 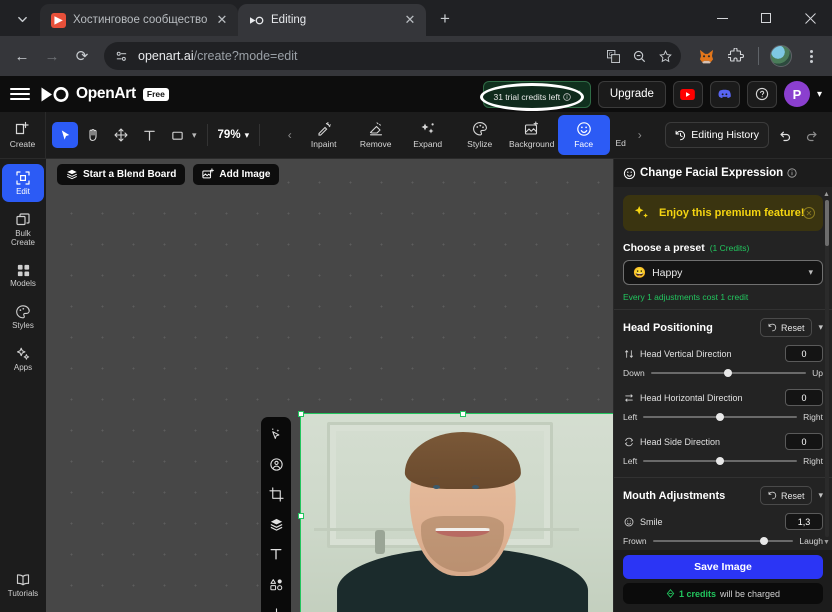 I want to click on magic-select-icon, so click(x=276, y=434).